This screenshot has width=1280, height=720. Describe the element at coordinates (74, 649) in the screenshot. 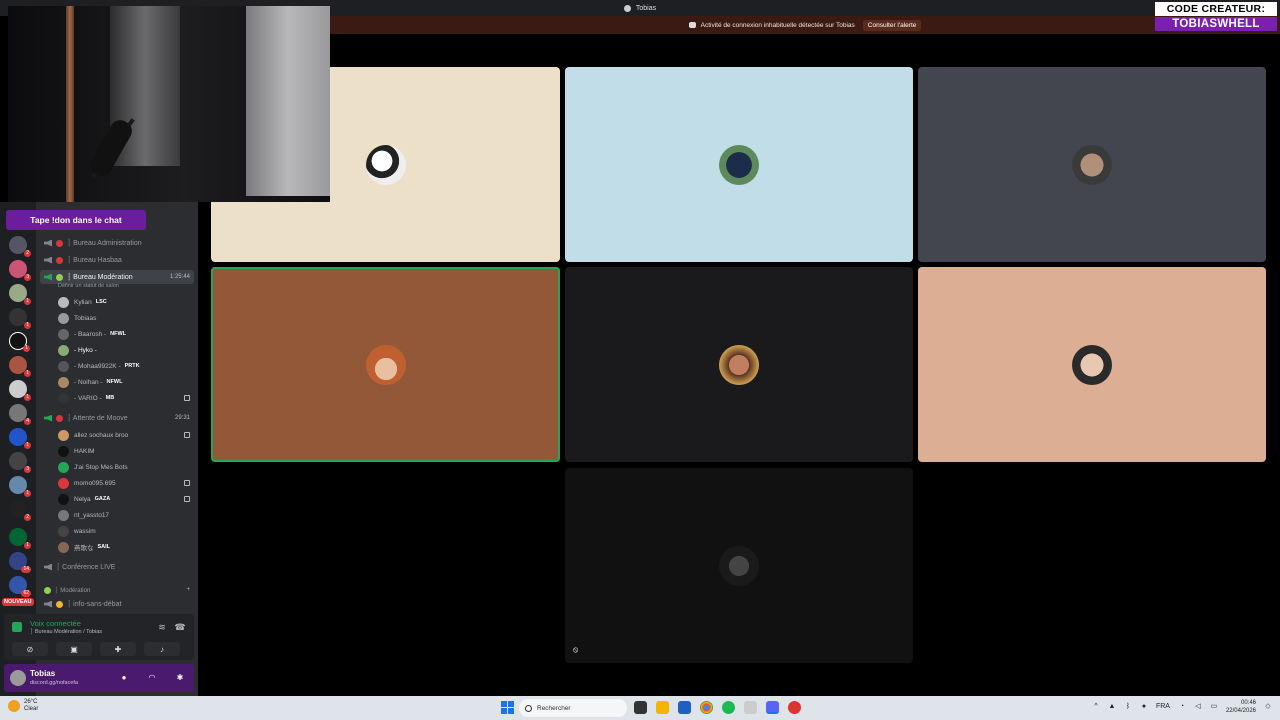

I see `screen-share-button: ▣` at that location.